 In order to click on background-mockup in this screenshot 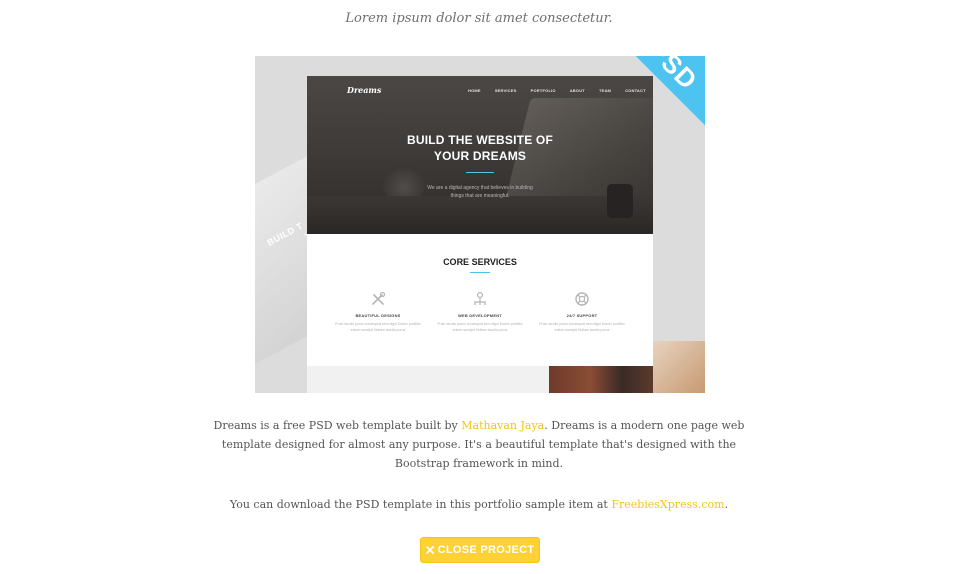, I will do `click(281, 260)`.